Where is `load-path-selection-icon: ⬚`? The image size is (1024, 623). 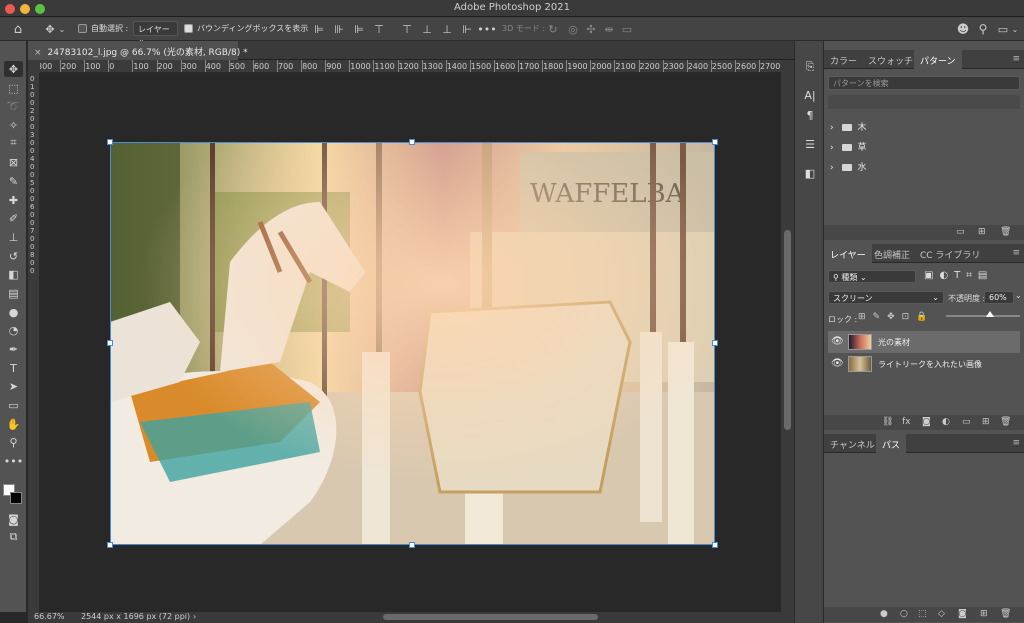
load-path-selection-icon: ⬚ is located at coordinates (922, 614).